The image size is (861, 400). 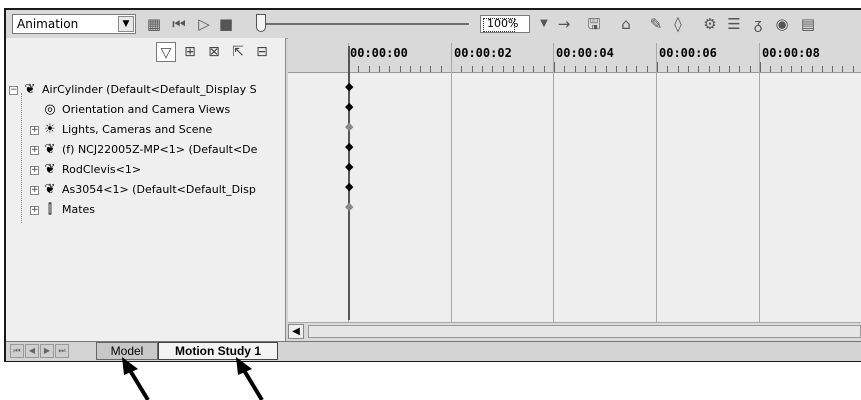 What do you see at coordinates (365, 24) in the screenshot?
I see `playback-slider-track` at bounding box center [365, 24].